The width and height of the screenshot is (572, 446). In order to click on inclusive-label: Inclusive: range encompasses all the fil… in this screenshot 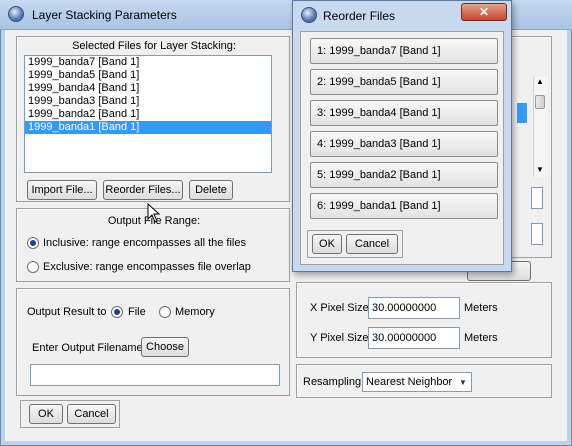, I will do `click(144, 243)`.